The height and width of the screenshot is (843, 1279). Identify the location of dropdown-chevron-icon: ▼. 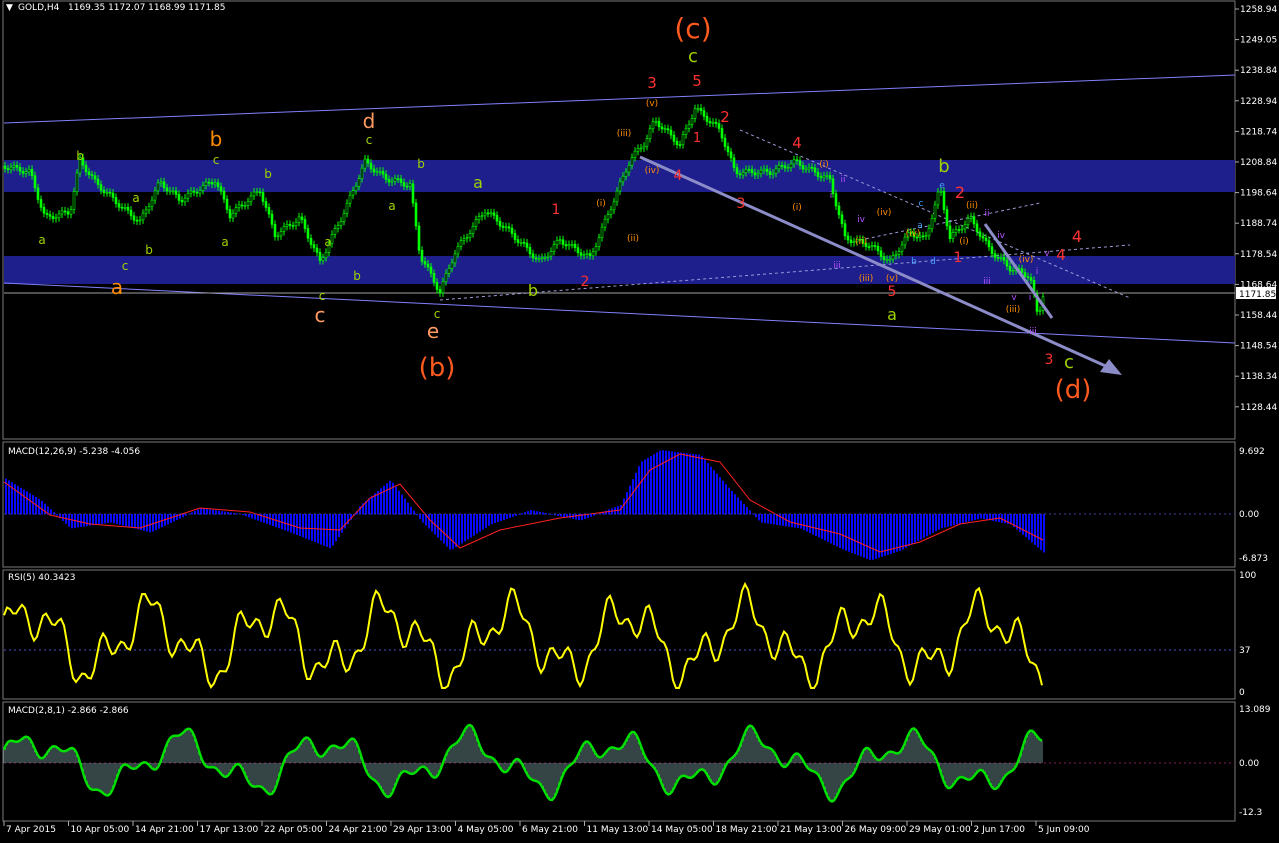
(9, 8).